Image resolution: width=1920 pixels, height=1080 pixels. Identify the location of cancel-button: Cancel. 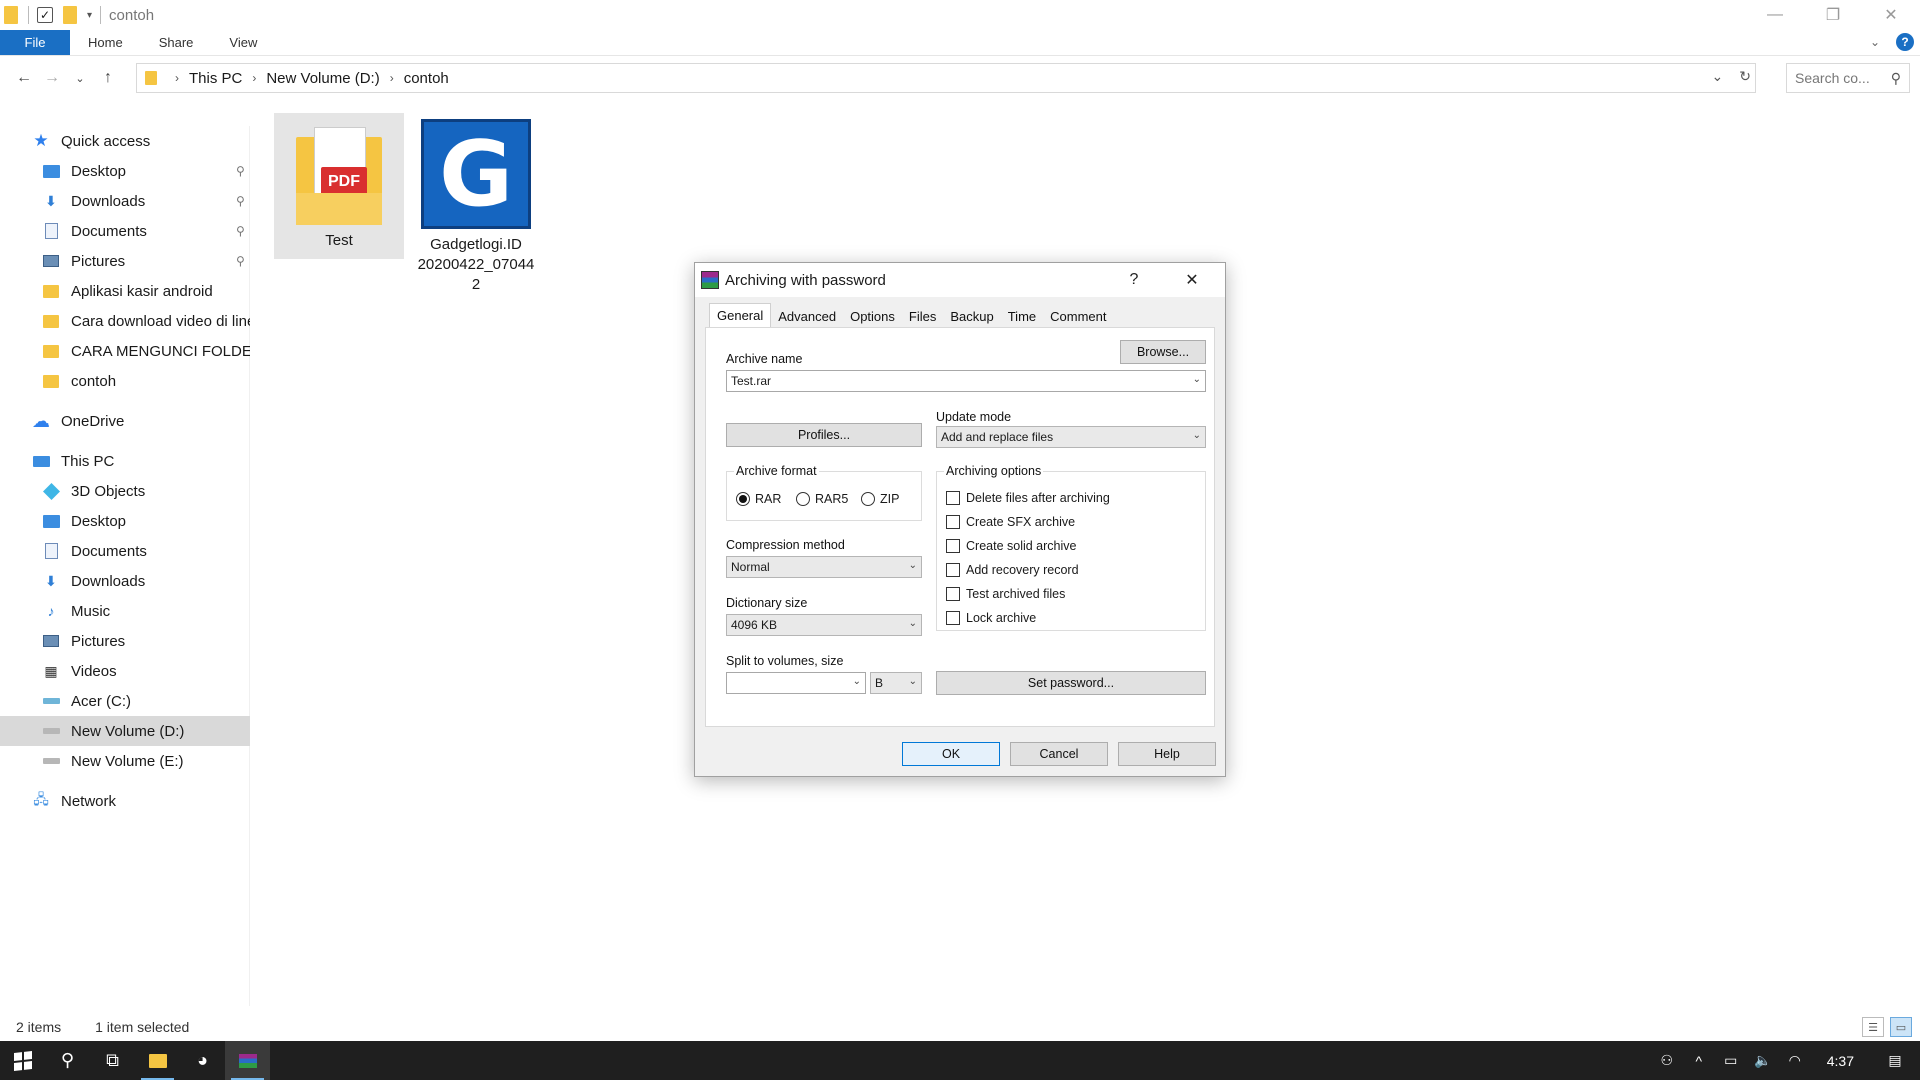
(1059, 754).